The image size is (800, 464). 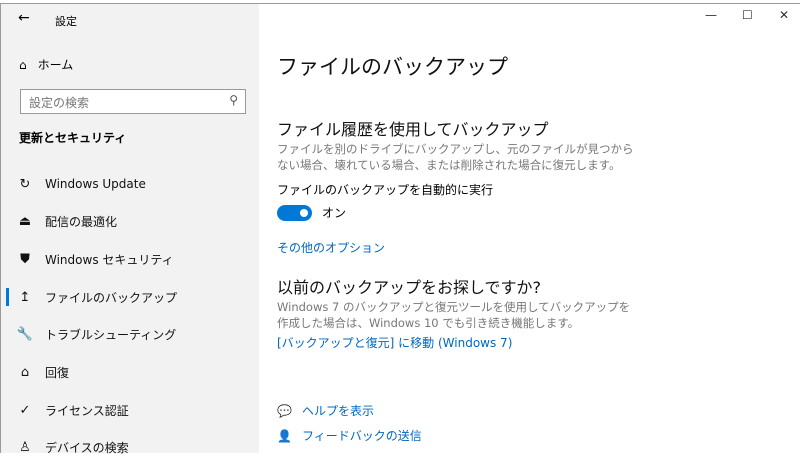 What do you see at coordinates (409, 287) in the screenshot?
I see `older-backup-heading: 以前のバックアップをお探しですか?` at bounding box center [409, 287].